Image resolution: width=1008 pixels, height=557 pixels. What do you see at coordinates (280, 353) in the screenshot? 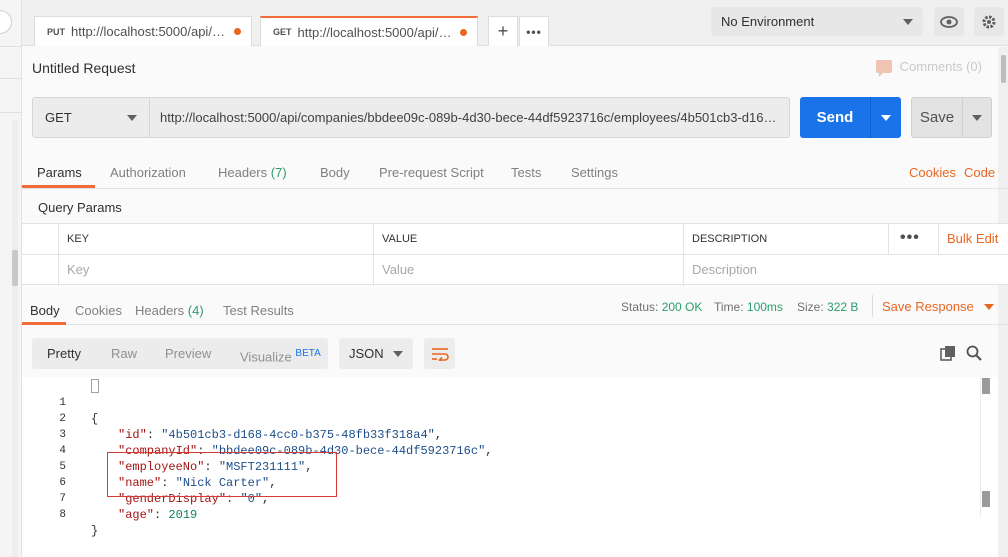
I see `view-visualize-button: Visualize BETA` at bounding box center [280, 353].